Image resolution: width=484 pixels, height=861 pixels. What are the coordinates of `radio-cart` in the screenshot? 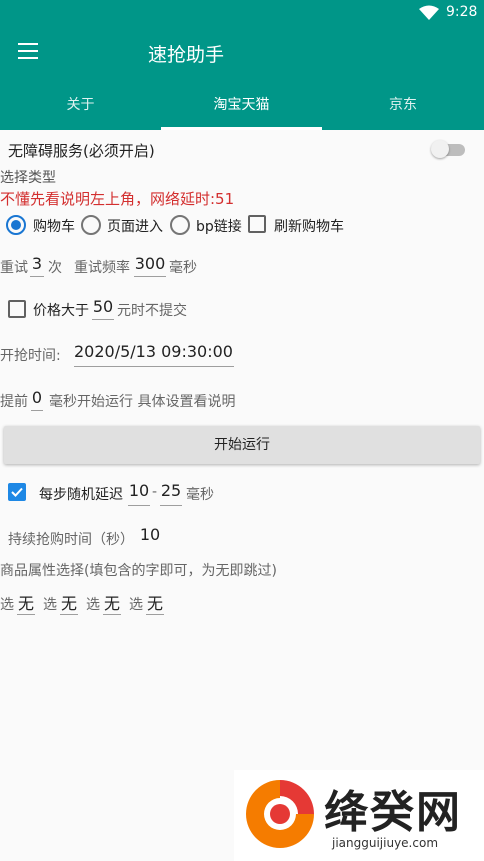 It's located at (16, 225).